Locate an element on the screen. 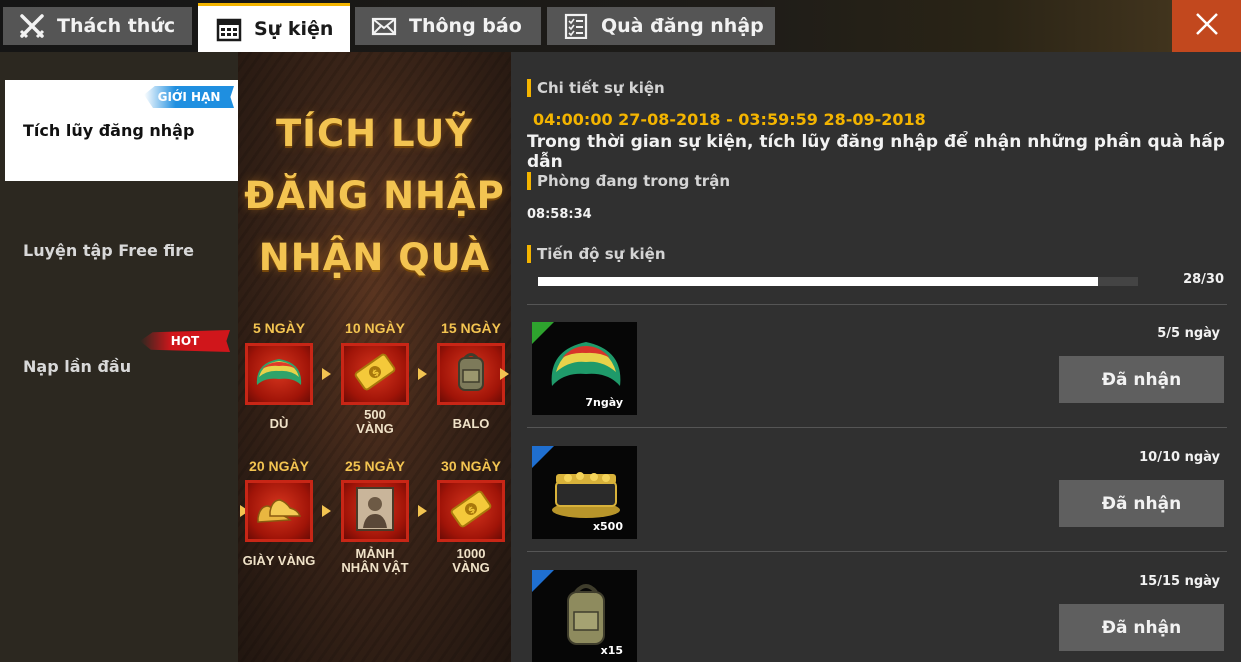 The image size is (1241, 662). crossed-swords-icon is located at coordinates (32, 26).